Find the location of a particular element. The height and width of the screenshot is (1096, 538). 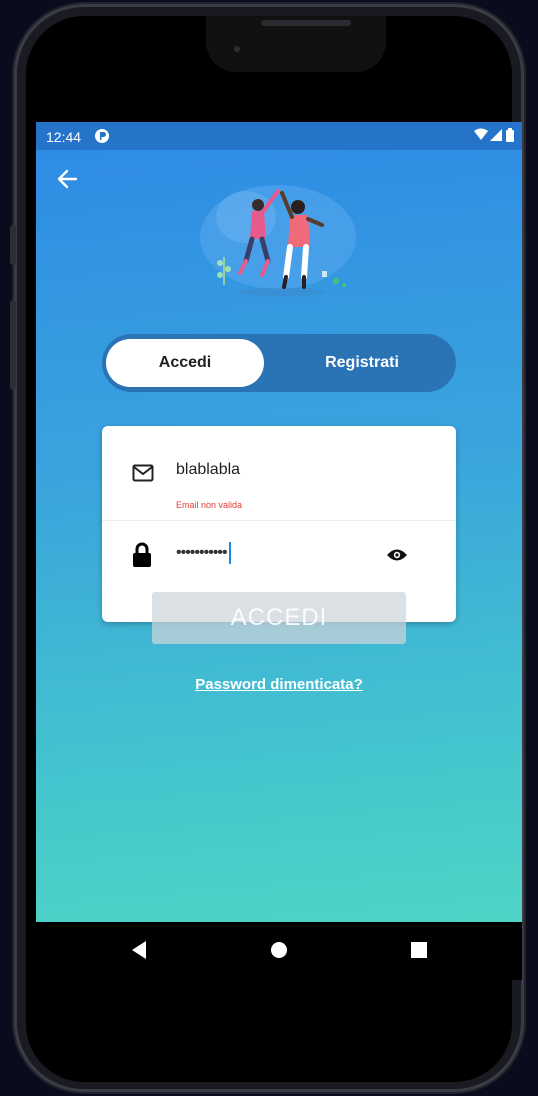

password-dots: ••••••••••• is located at coordinates (202, 553).